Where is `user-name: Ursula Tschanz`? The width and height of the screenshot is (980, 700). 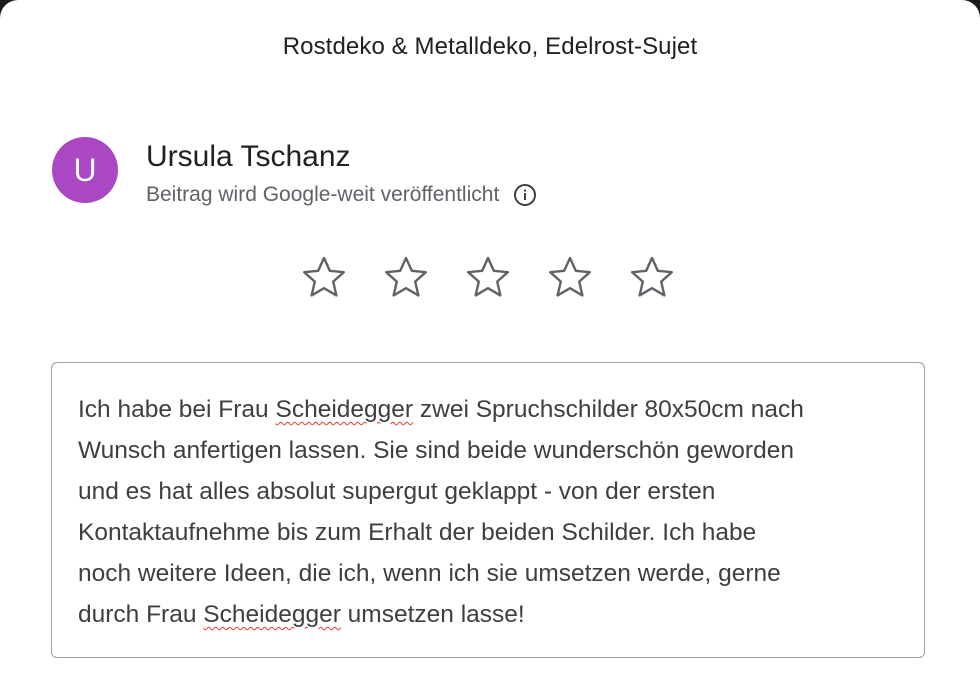 user-name: Ursula Tschanz is located at coordinates (248, 156).